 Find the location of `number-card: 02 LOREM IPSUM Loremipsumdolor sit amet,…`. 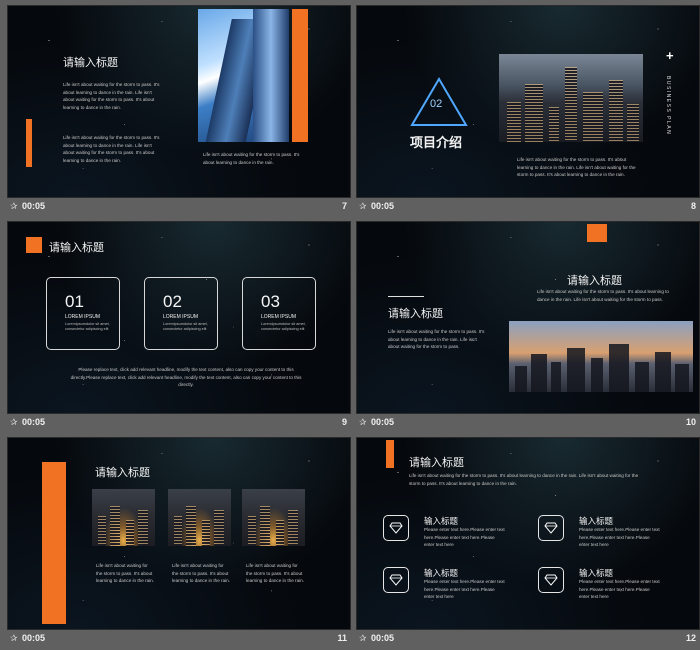

number-card: 02 LOREM IPSUM Loremipsumdolor sit amet,… is located at coordinates (181, 313).